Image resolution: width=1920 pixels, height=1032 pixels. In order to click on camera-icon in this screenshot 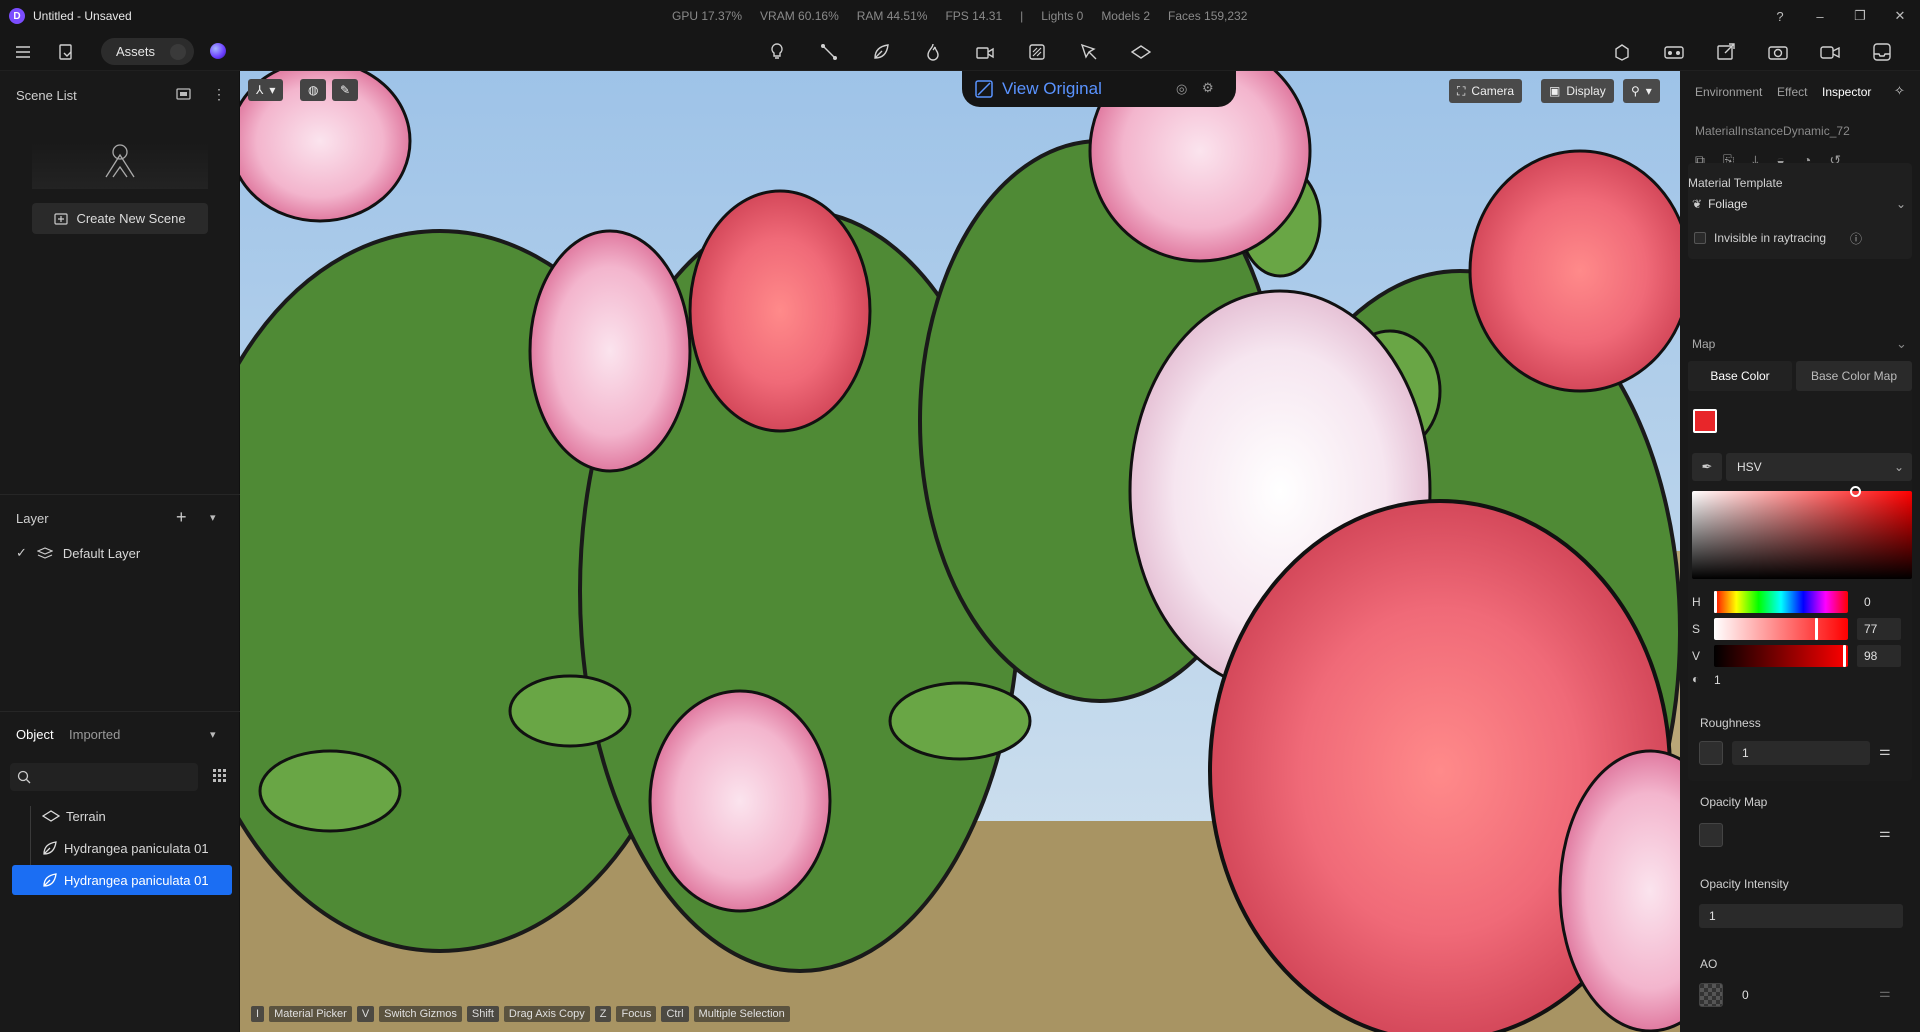, I will do `click(1778, 52)`.